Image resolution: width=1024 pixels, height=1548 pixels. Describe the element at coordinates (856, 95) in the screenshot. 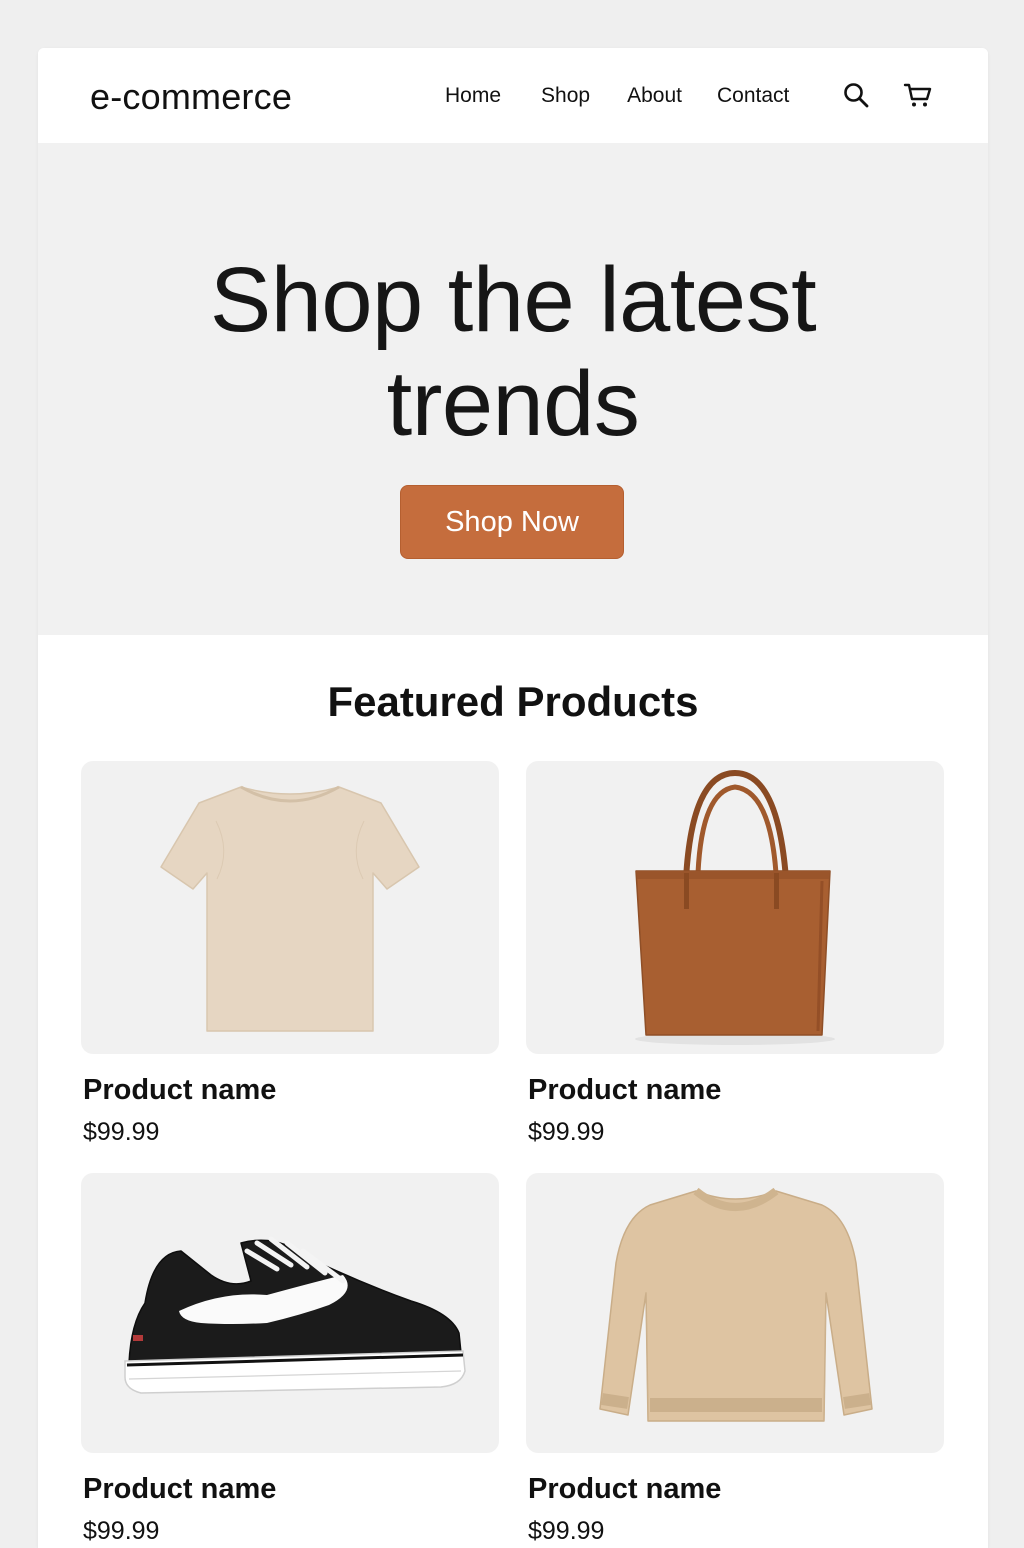

I see `search-icon` at that location.